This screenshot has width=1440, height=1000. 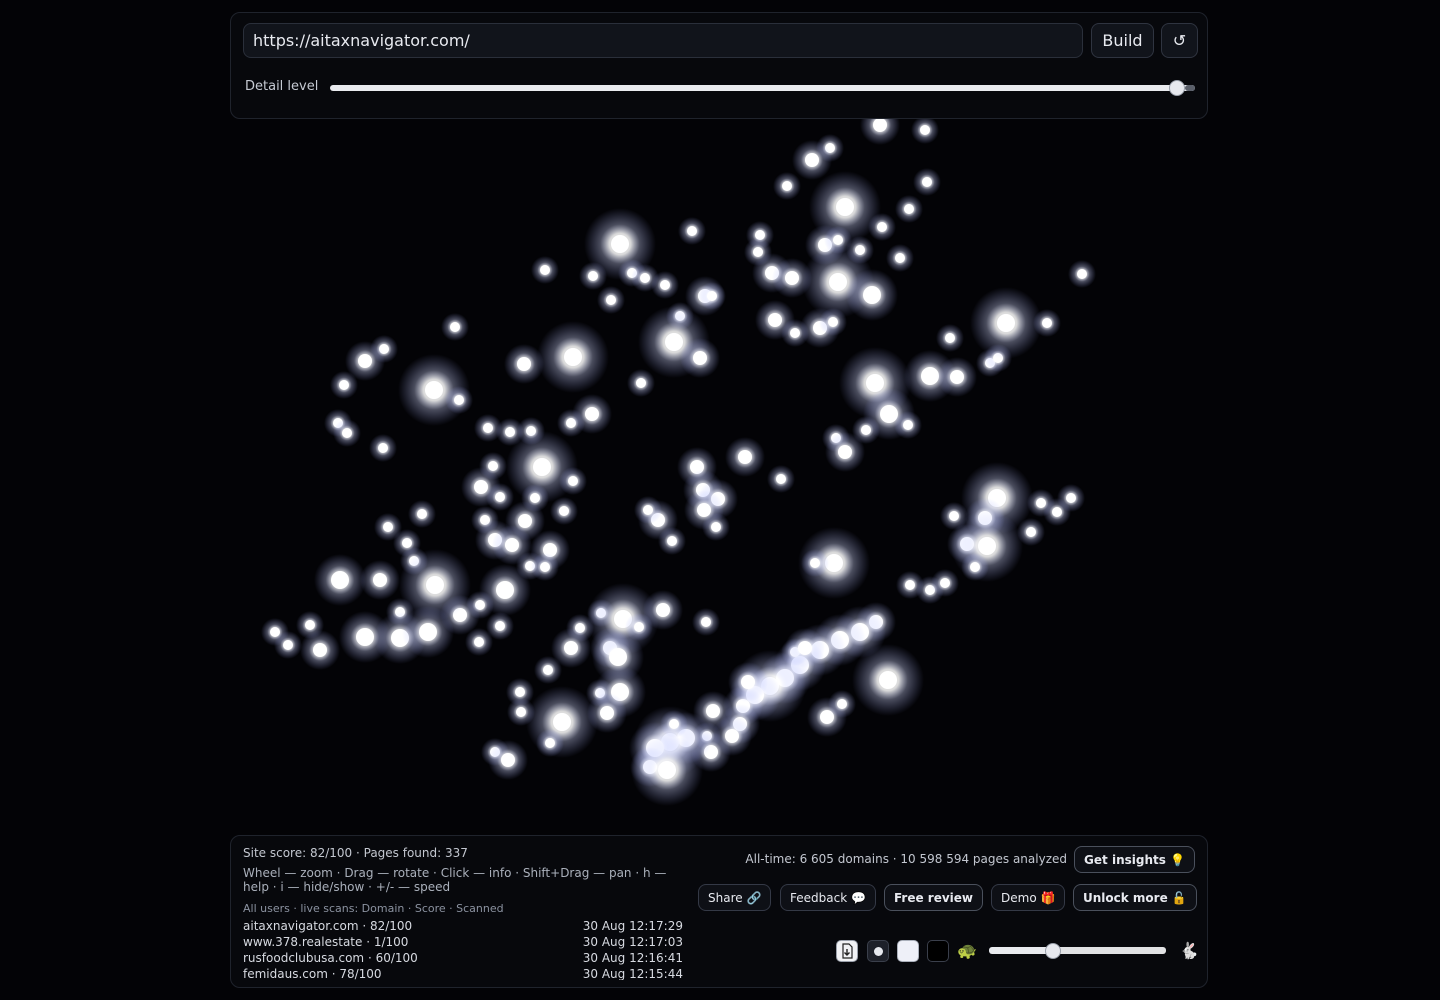 I want to click on list-item: femidaus.com · 78/100 30 Aug 12:15:44, so click(x=463, y=973).